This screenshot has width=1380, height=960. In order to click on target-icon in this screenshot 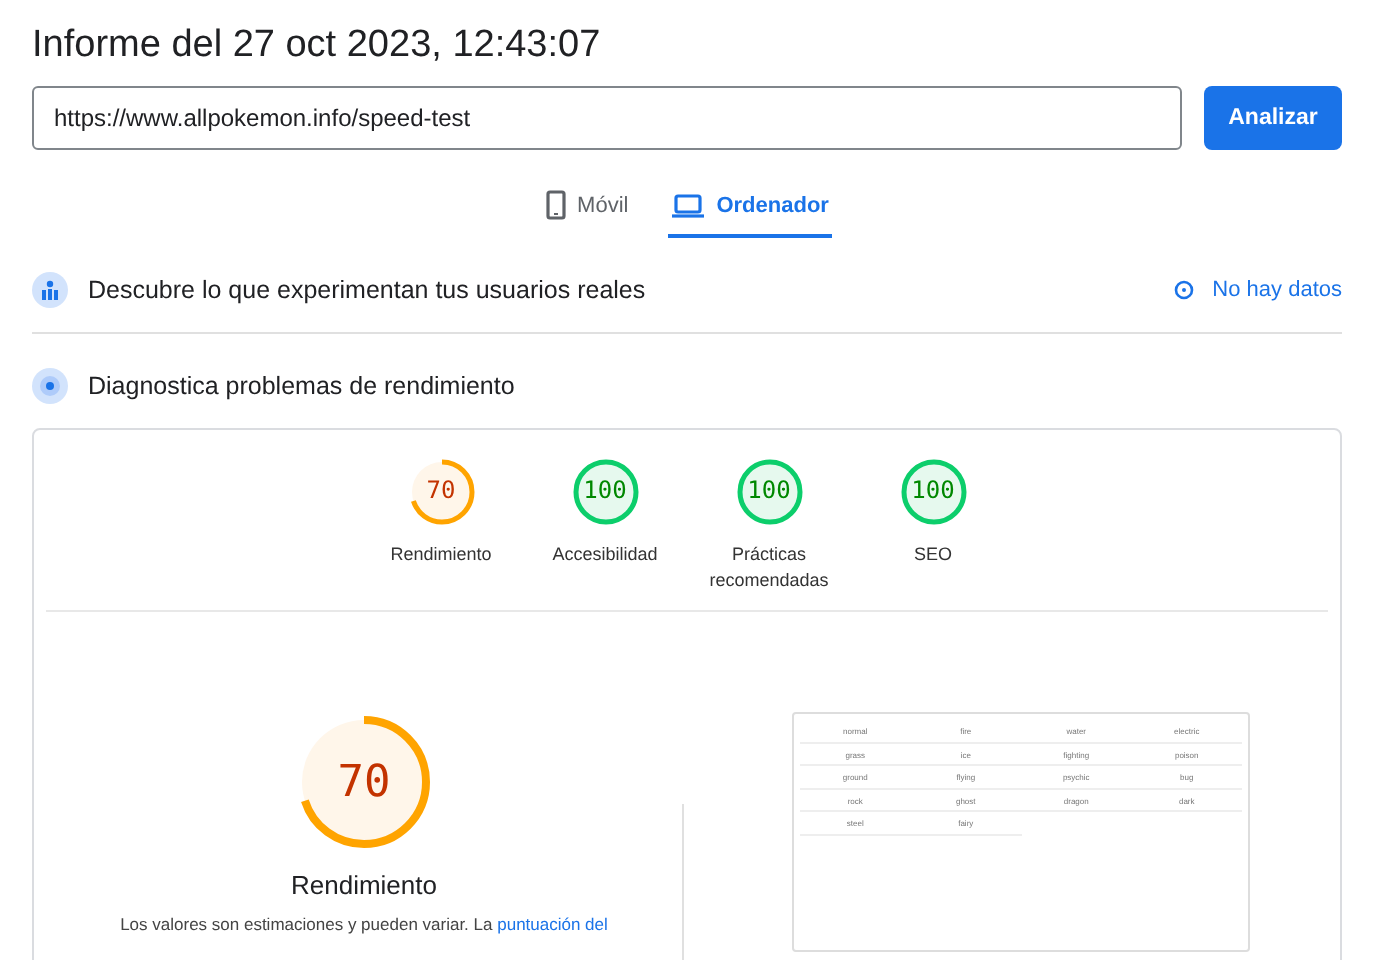, I will do `click(50, 386)`.